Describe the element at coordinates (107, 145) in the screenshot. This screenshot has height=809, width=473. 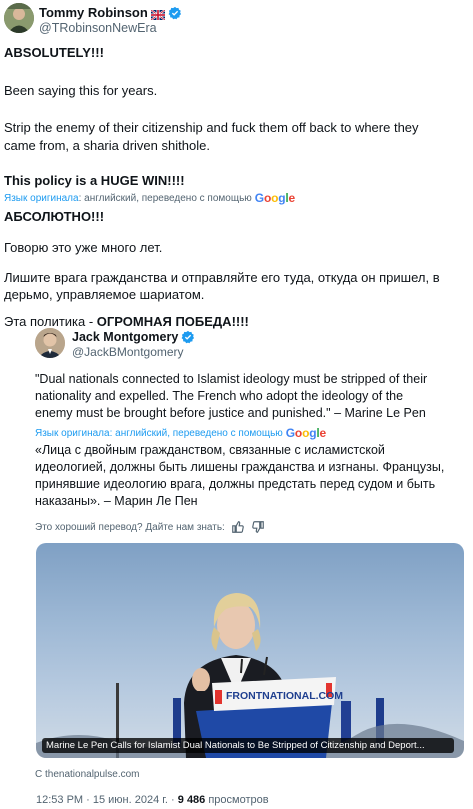
I see `tweet-line-3b: came from, a sharia driven shithole.` at that location.